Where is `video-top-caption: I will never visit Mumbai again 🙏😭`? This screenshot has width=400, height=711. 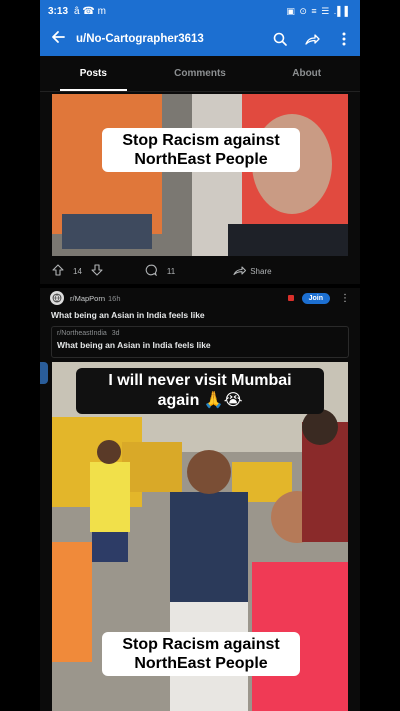 video-top-caption: I will never visit Mumbai again 🙏😭 is located at coordinates (200, 391).